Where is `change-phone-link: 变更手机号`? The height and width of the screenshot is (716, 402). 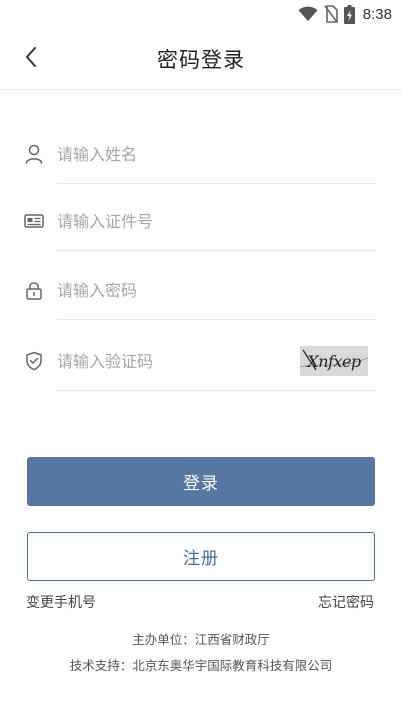 change-phone-link: 变更手机号 is located at coordinates (61, 602).